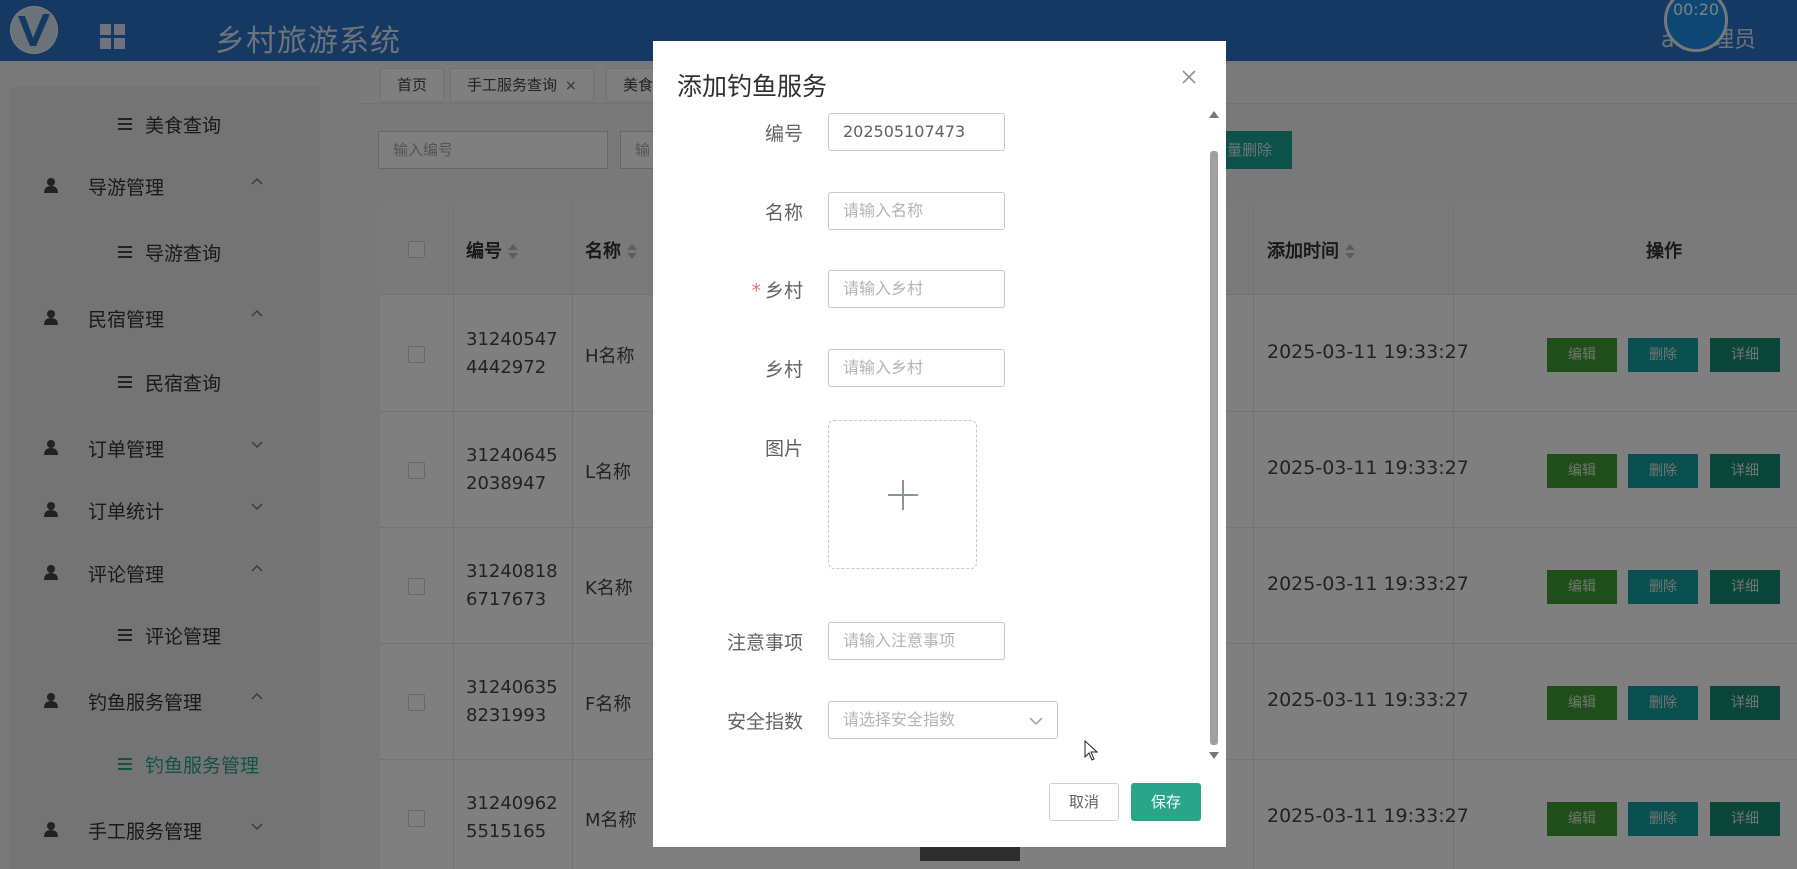 The width and height of the screenshot is (1797, 869). Describe the element at coordinates (1214, 448) in the screenshot. I see `scroll-thumb` at that location.